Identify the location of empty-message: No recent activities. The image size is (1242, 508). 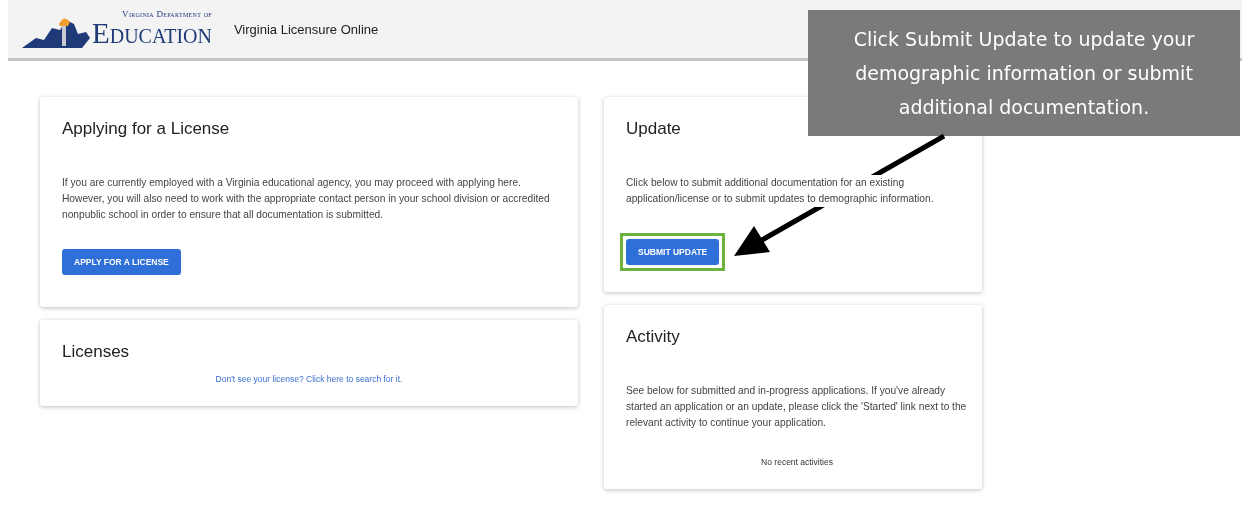
(797, 462).